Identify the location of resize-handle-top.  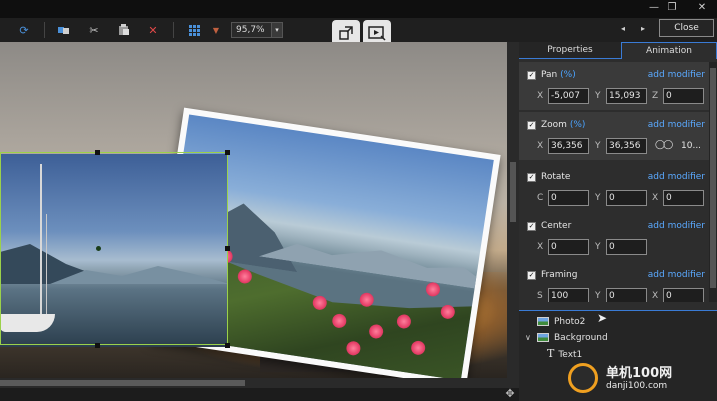
(97, 152).